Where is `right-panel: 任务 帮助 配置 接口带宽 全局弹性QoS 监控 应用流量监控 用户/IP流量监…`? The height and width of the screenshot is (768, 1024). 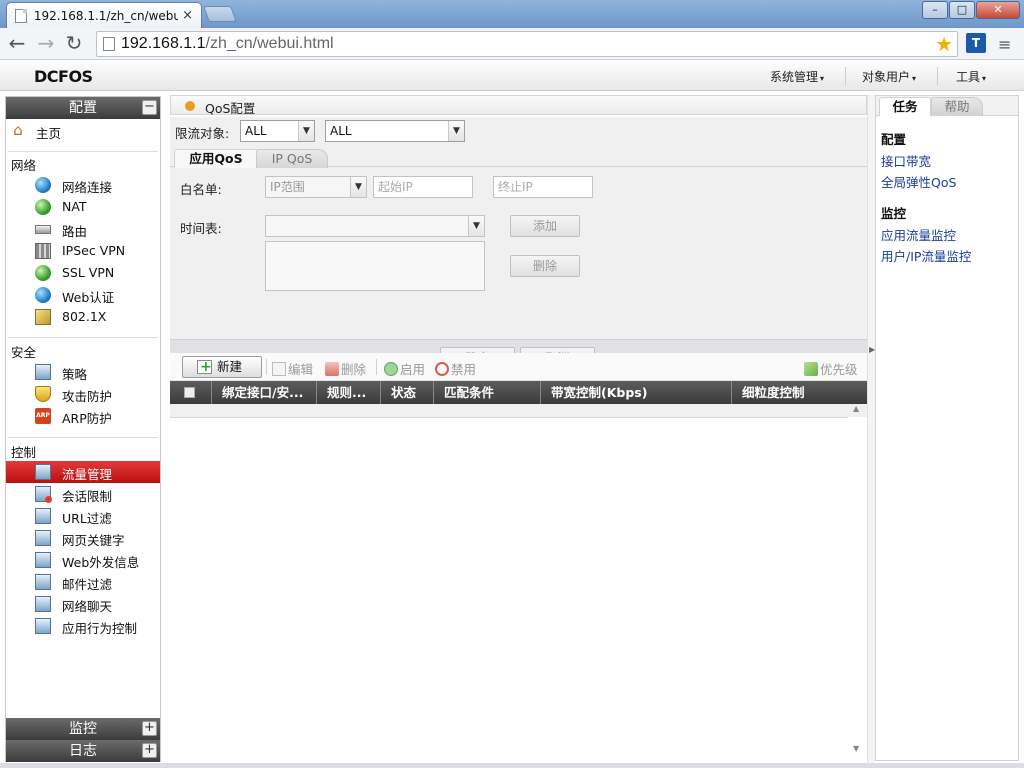 right-panel: 任务 帮助 配置 接口带宽 全局弹性QoS 监控 应用流量监控 用户/IP流量监… is located at coordinates (947, 428).